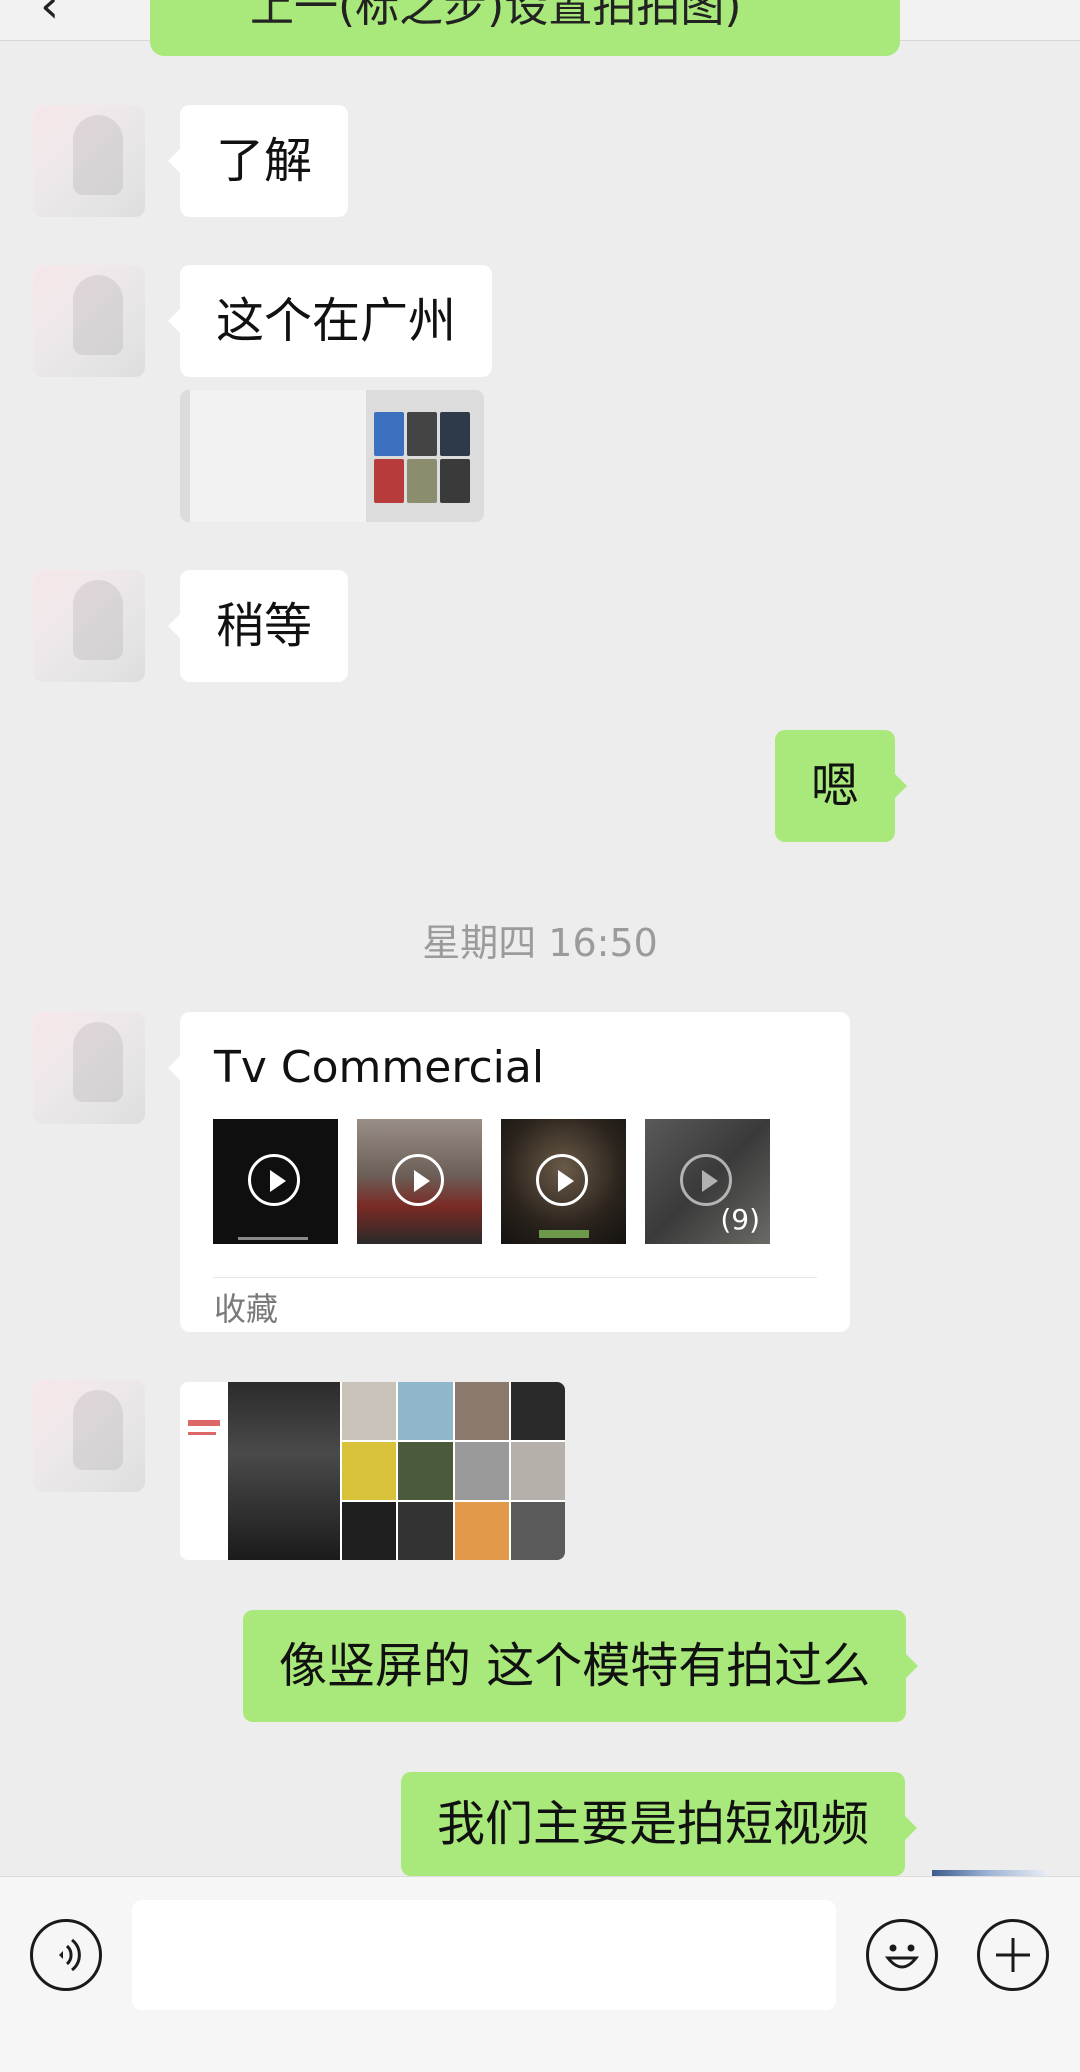 This screenshot has height=2072, width=1080. Describe the element at coordinates (264, 626) in the screenshot. I see `message-text: 稍等` at that location.